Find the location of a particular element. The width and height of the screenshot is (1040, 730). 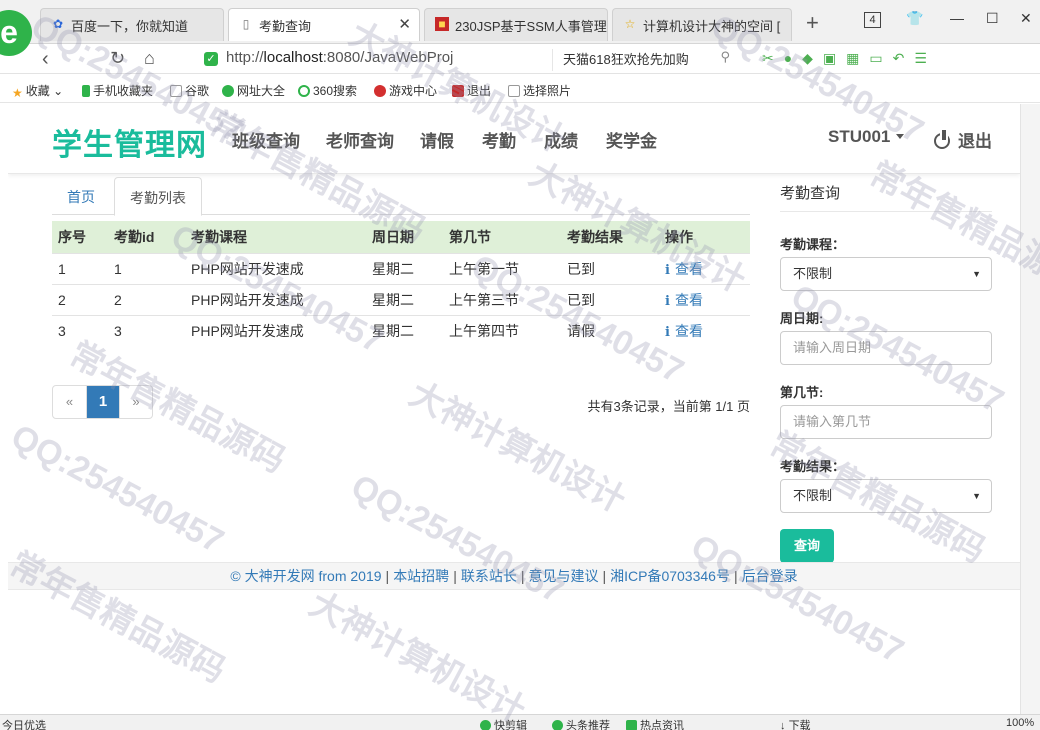

table-row: 2 2 PHP网站开发速成 星期二 上午第三节 已到 i 查看 is located at coordinates (401, 299).